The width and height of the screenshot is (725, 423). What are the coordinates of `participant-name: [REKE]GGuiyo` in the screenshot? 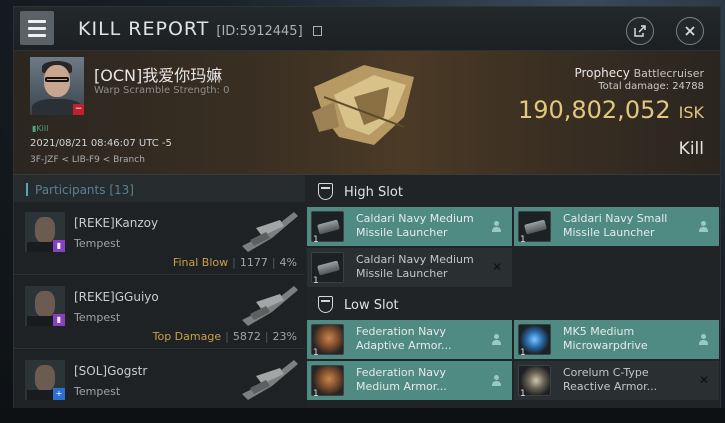 It's located at (116, 297).